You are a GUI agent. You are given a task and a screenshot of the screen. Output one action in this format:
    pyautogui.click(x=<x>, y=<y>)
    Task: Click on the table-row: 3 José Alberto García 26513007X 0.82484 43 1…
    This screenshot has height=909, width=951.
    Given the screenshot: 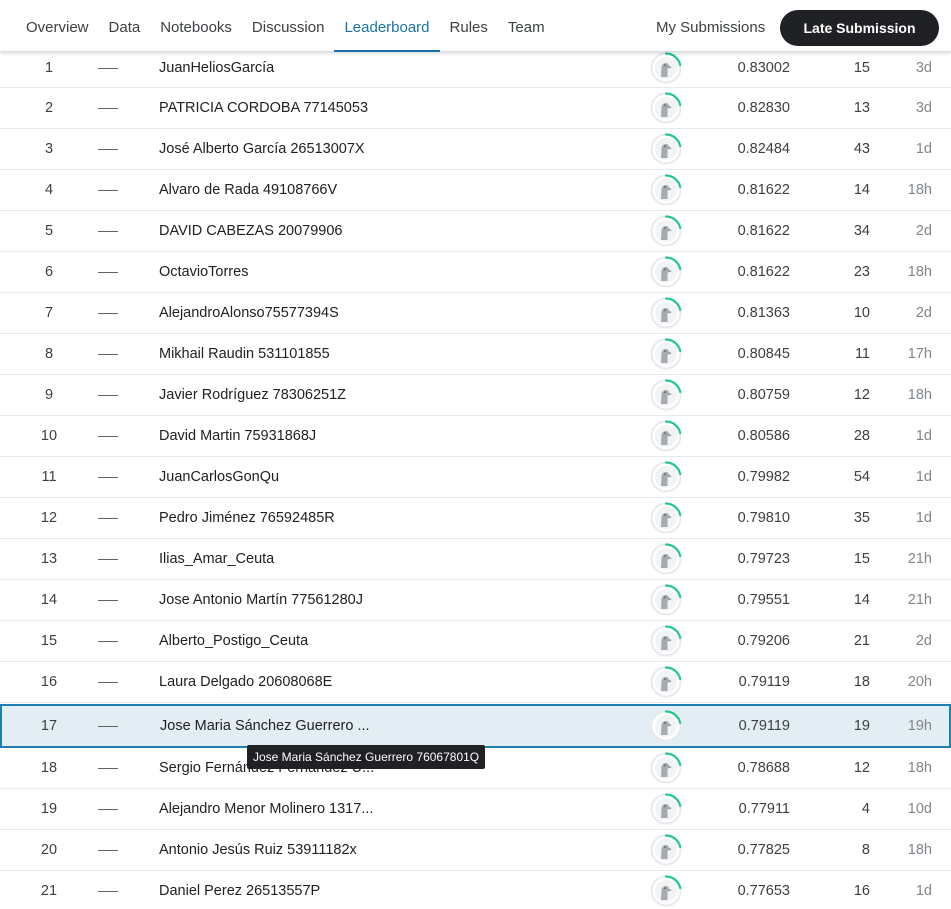 What is the action you would take?
    pyautogui.click(x=475, y=149)
    